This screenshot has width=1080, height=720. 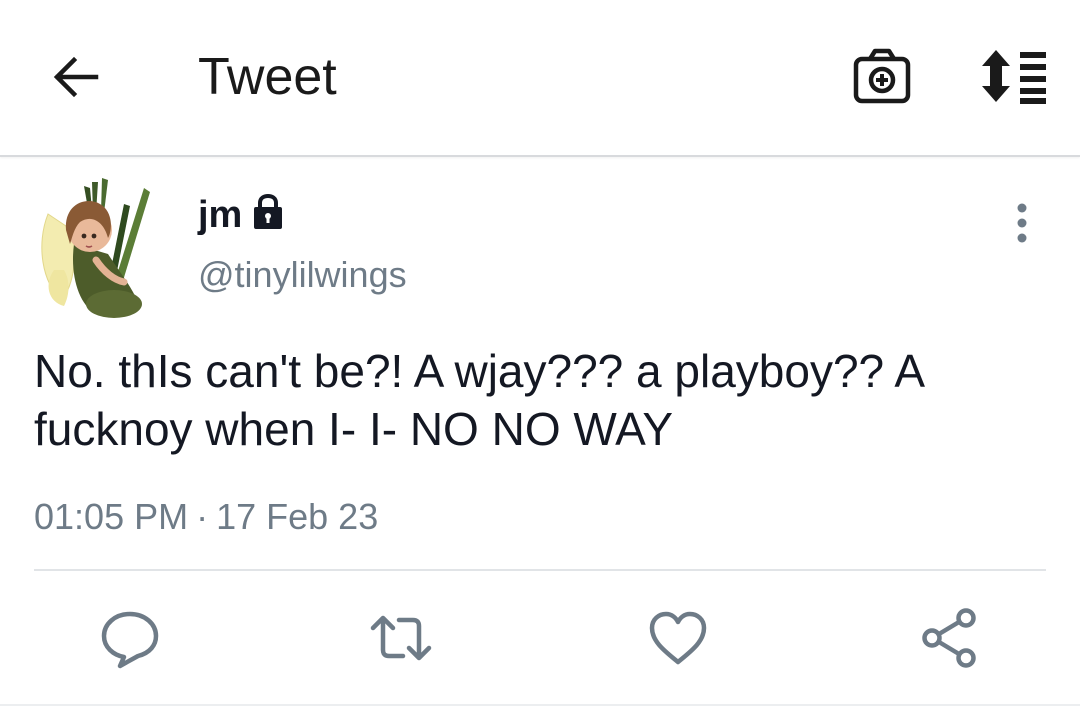 I want to click on back-button, so click(x=78, y=77).